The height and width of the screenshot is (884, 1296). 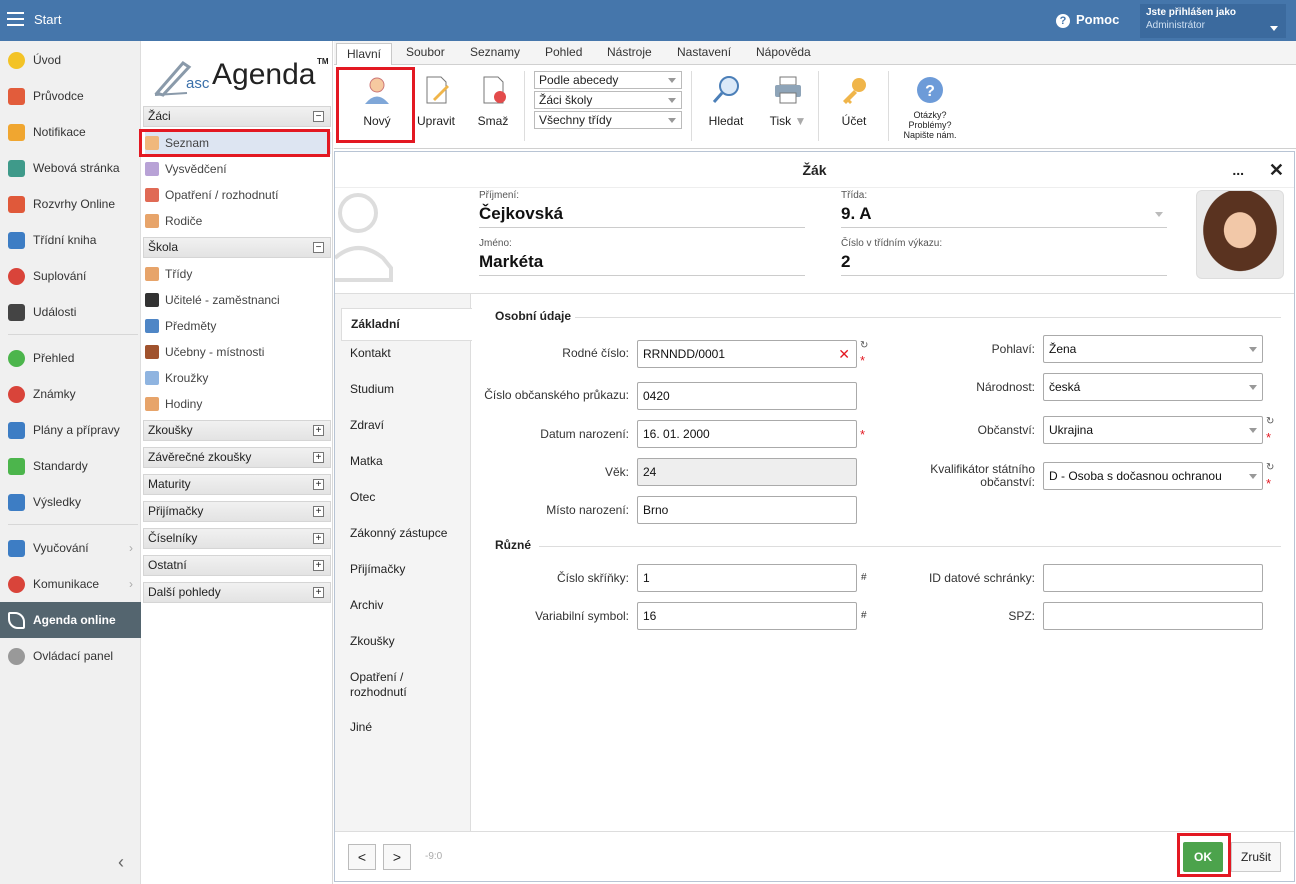 I want to click on sidebar-item-vysledky: Výsledky, so click(x=70, y=502).